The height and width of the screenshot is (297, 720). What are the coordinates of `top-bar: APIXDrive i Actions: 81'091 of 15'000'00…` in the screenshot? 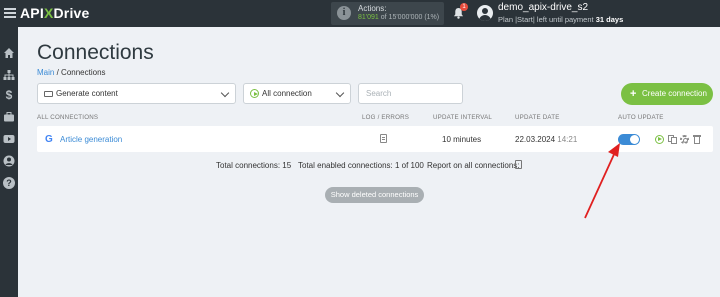 It's located at (360, 13).